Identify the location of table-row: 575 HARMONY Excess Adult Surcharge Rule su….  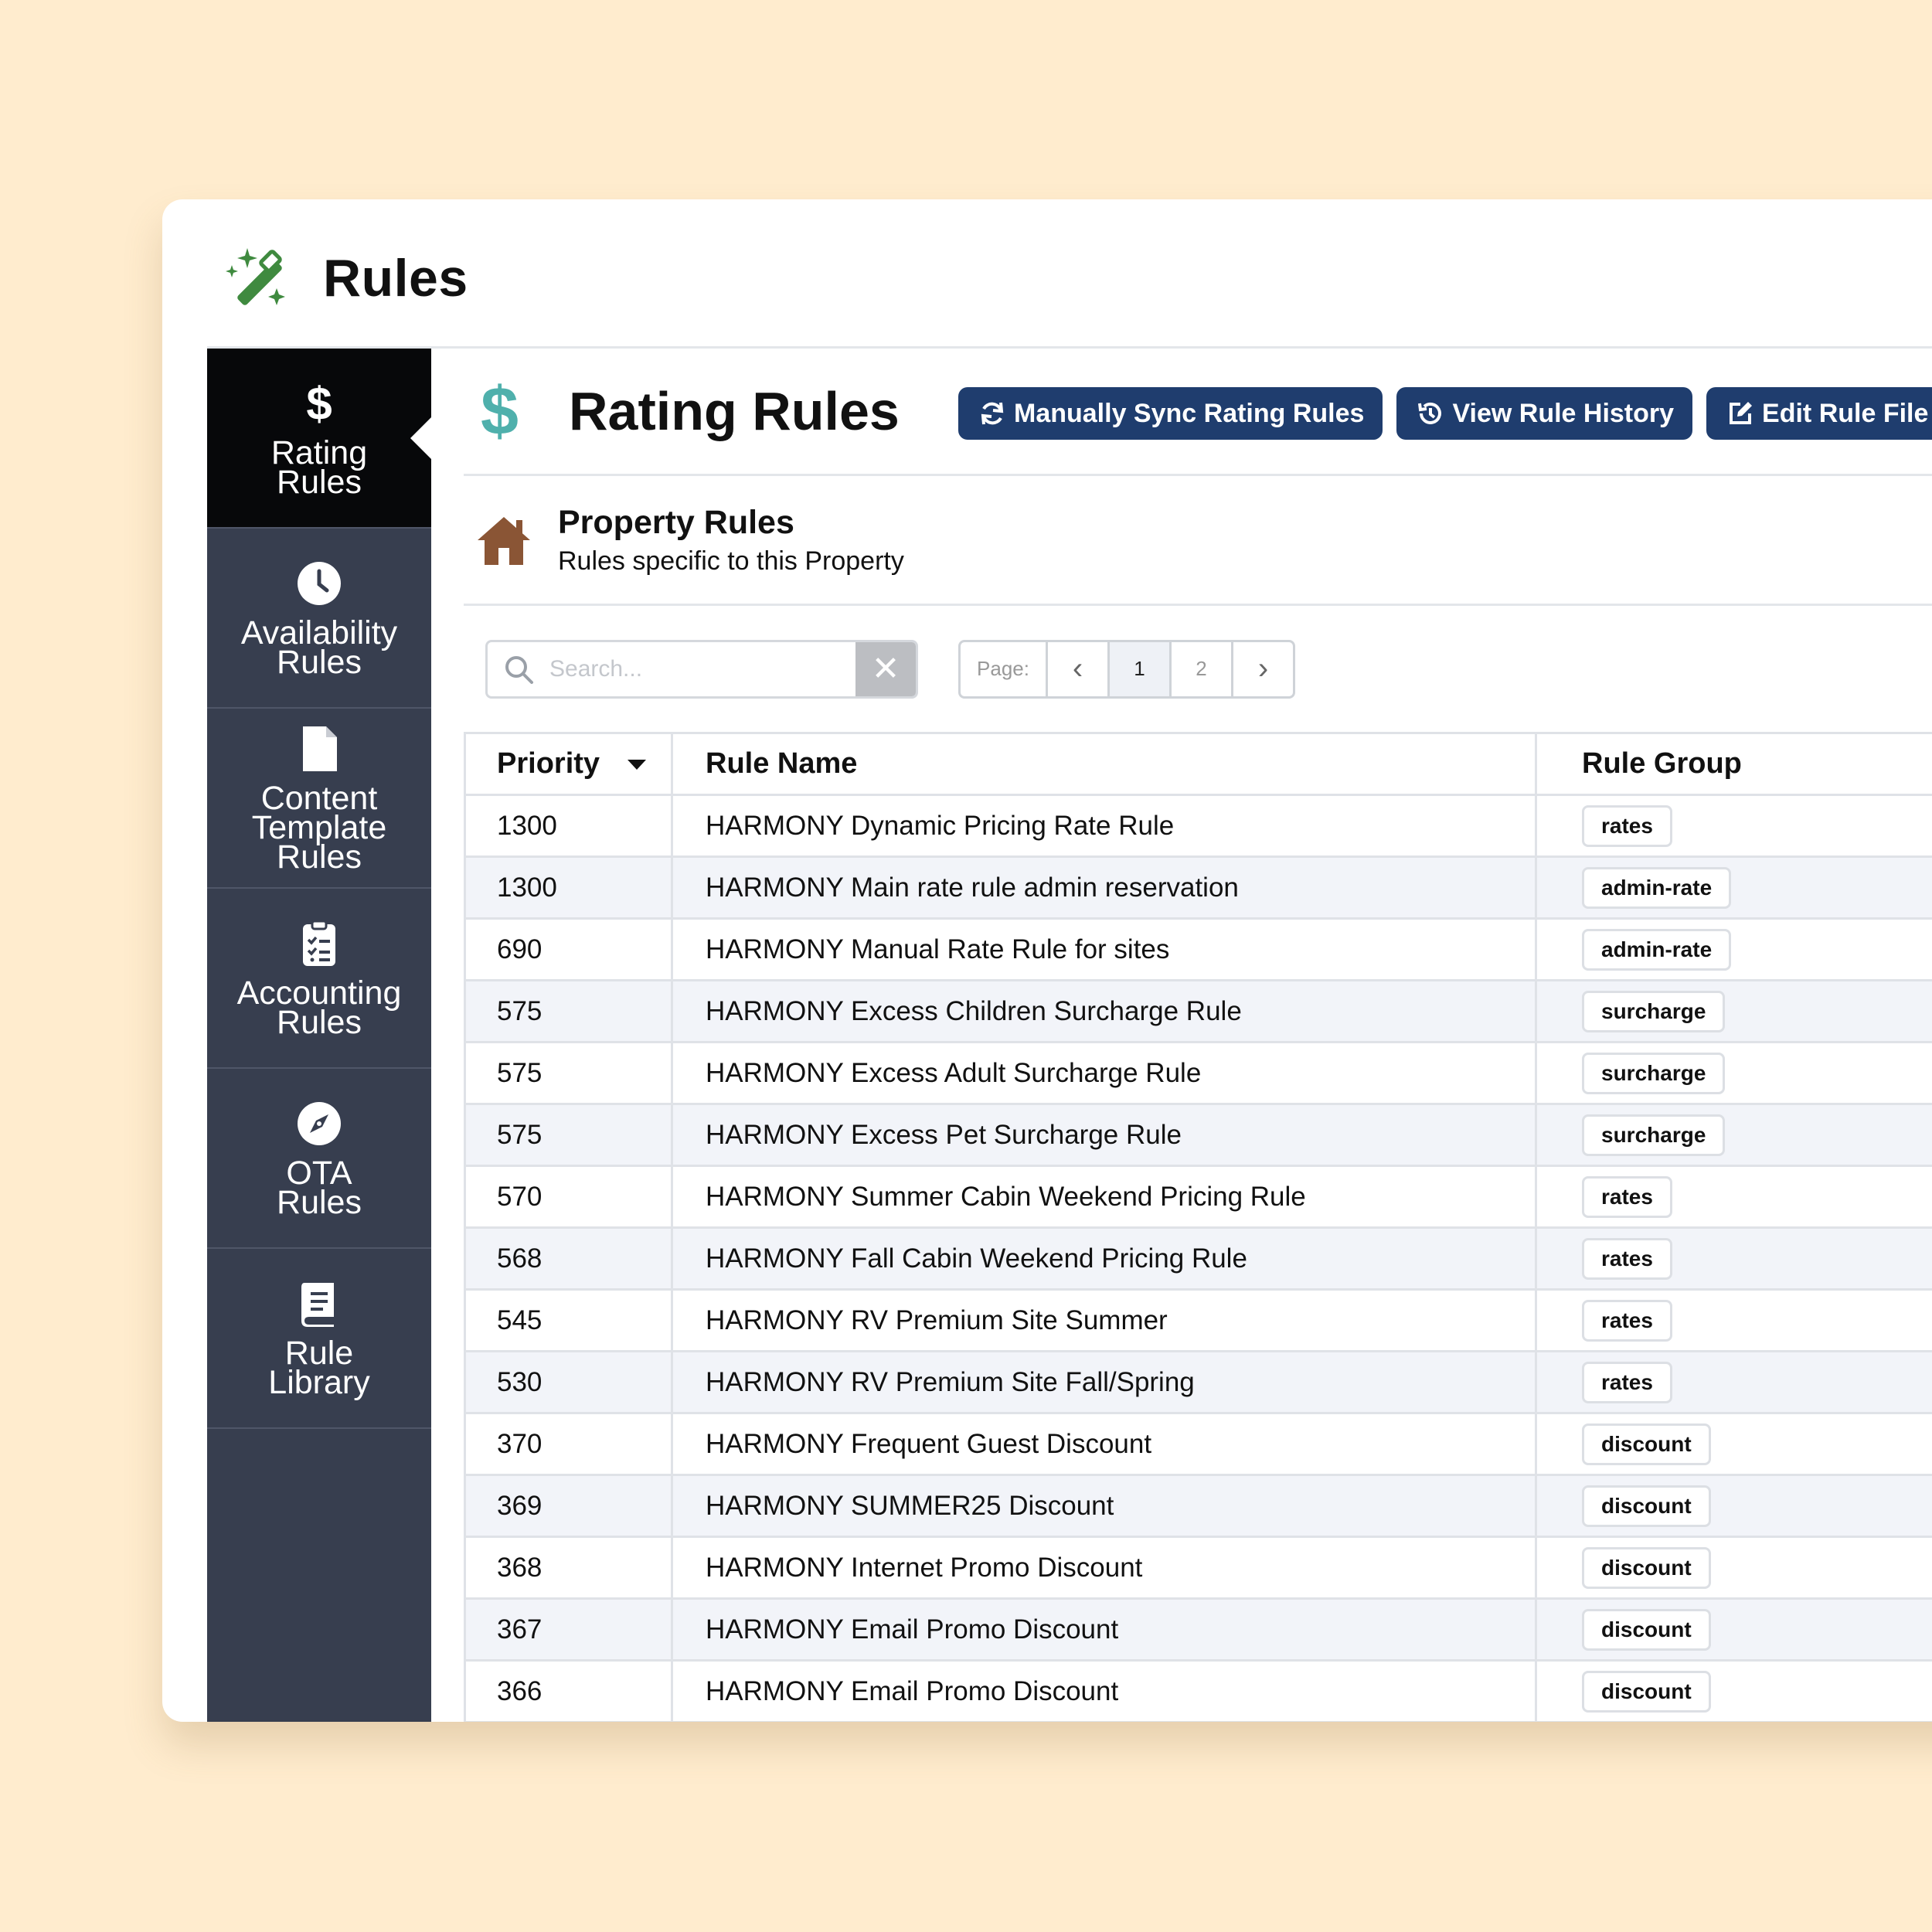
(1198, 1073).